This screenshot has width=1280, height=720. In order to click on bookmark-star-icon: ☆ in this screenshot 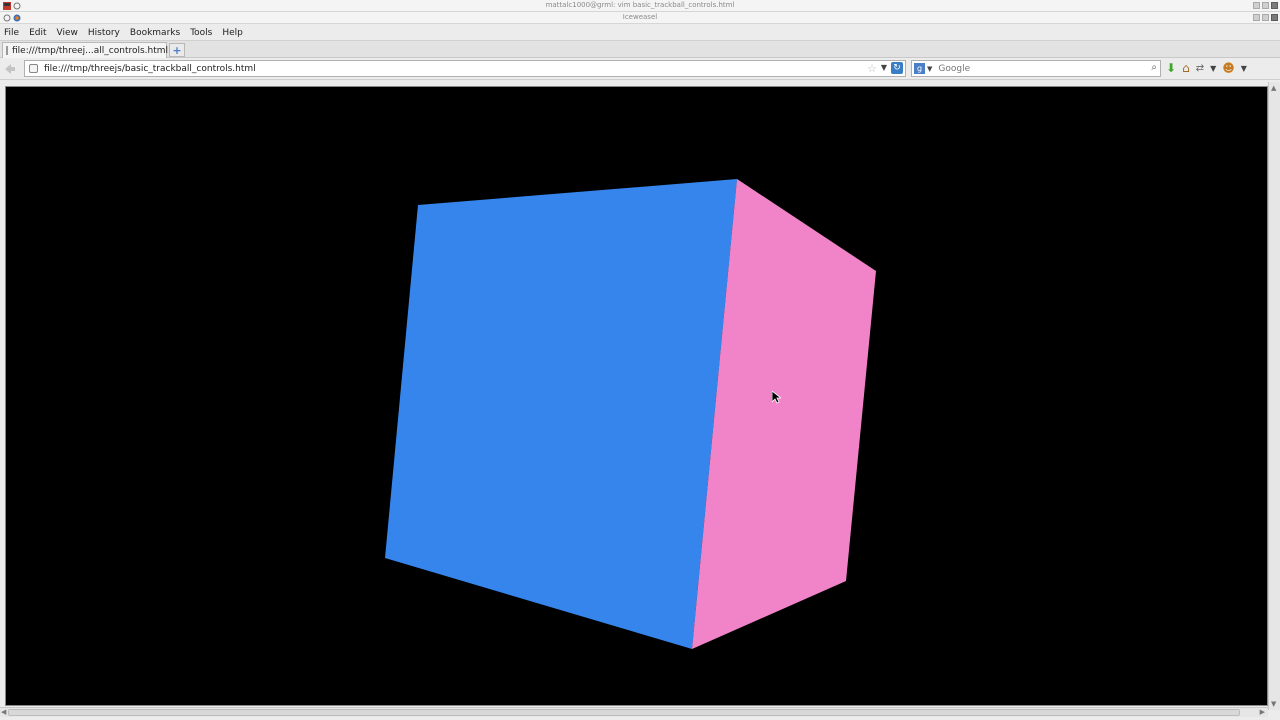, I will do `click(872, 68)`.